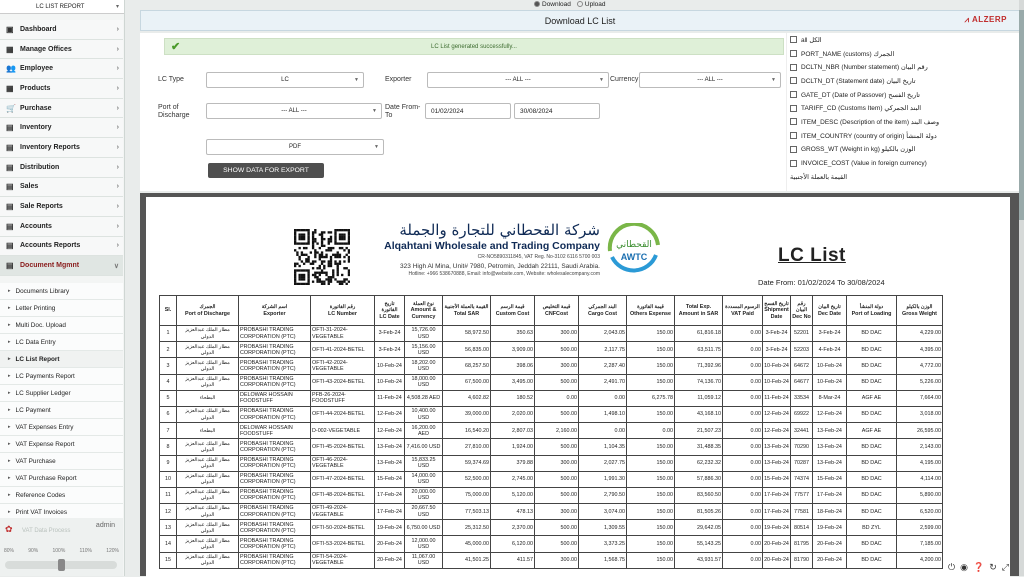 This screenshot has height=577, width=1024. Describe the element at coordinates (951, 567) in the screenshot. I see `power-icon: ⏻` at that location.